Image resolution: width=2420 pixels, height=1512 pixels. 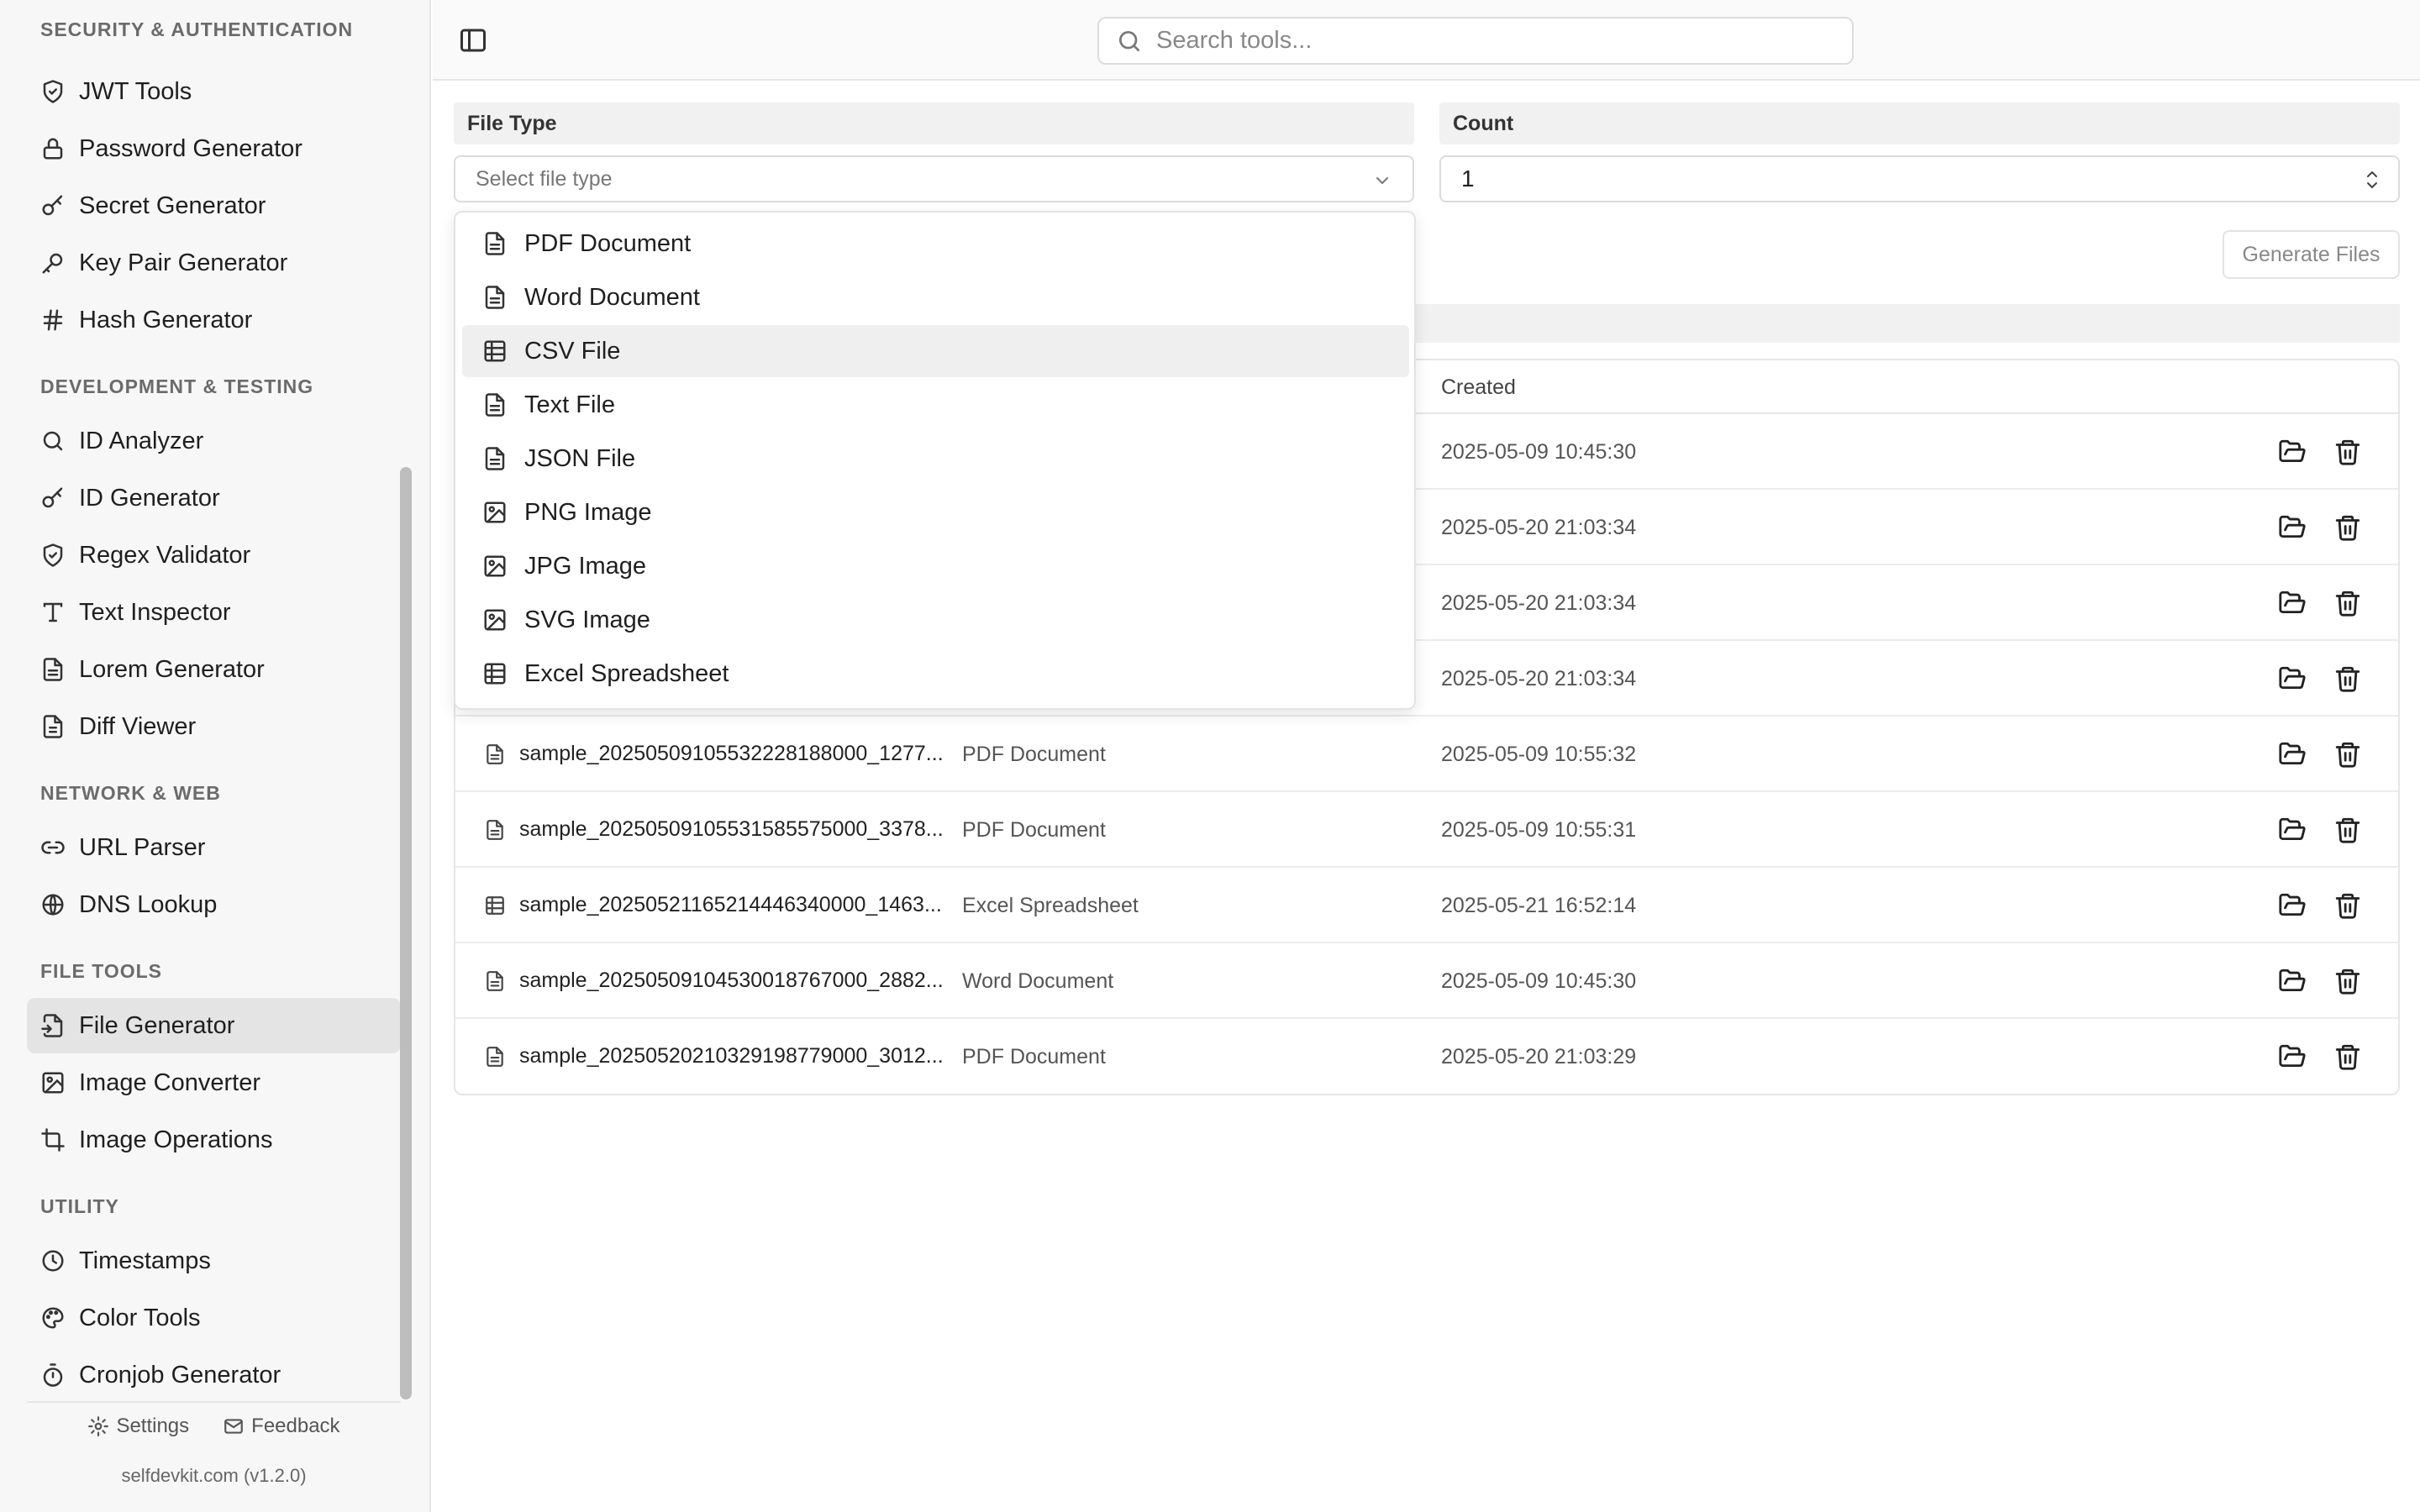 I want to click on created-cell: 2025-05-09 10:45:30, so click(x=1539, y=981).